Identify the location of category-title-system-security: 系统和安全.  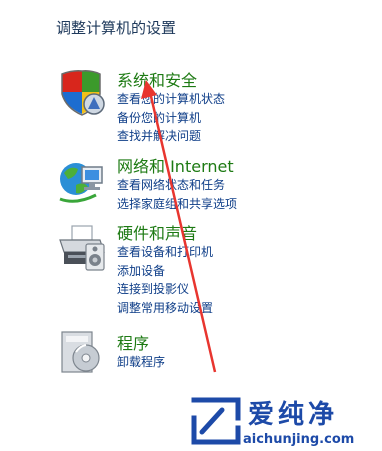
(157, 79).